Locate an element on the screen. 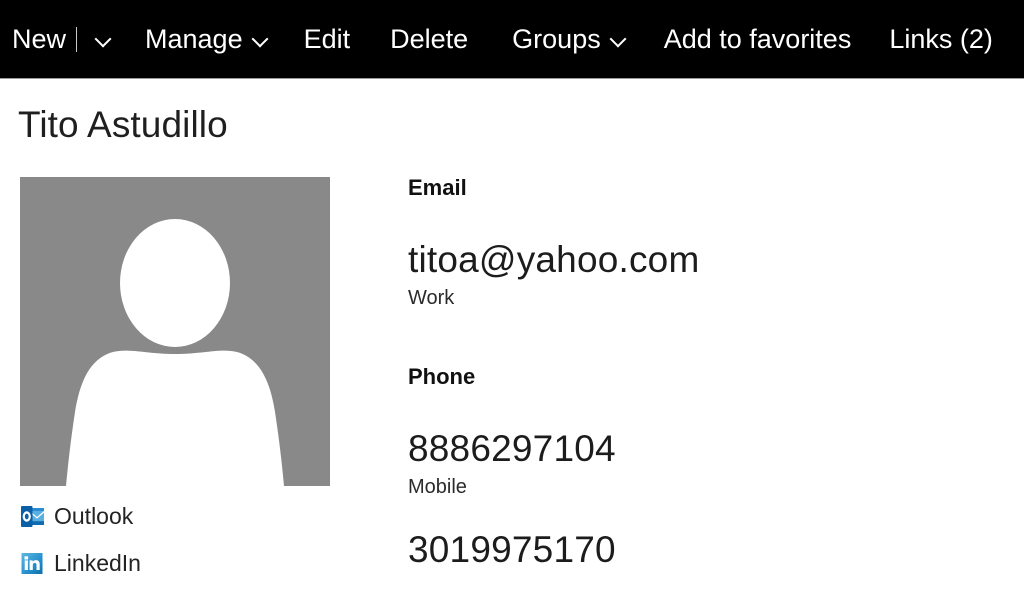 Image resolution: width=1024 pixels, height=611 pixels. field-phone-mobile: 8886297104 Mobile is located at coordinates (703, 463).